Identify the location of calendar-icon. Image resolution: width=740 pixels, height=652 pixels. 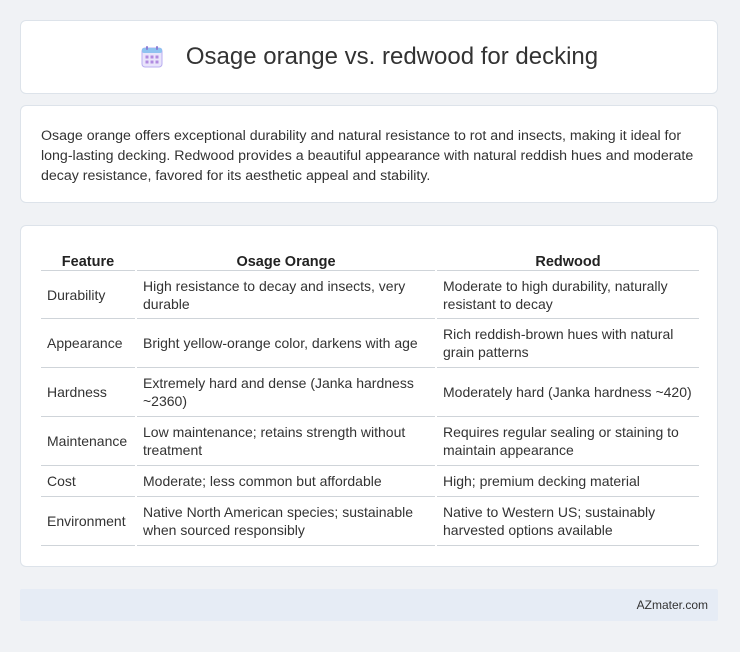
(152, 57).